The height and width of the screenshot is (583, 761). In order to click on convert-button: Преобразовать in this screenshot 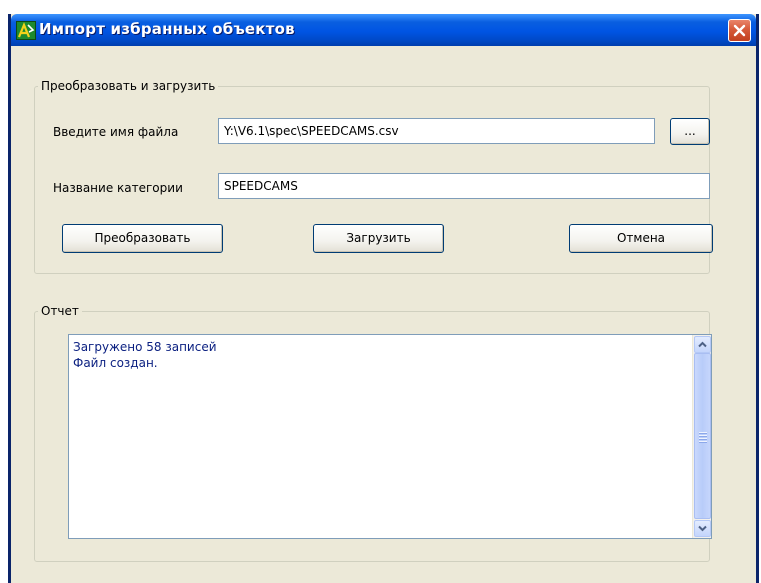, I will do `click(142, 238)`.